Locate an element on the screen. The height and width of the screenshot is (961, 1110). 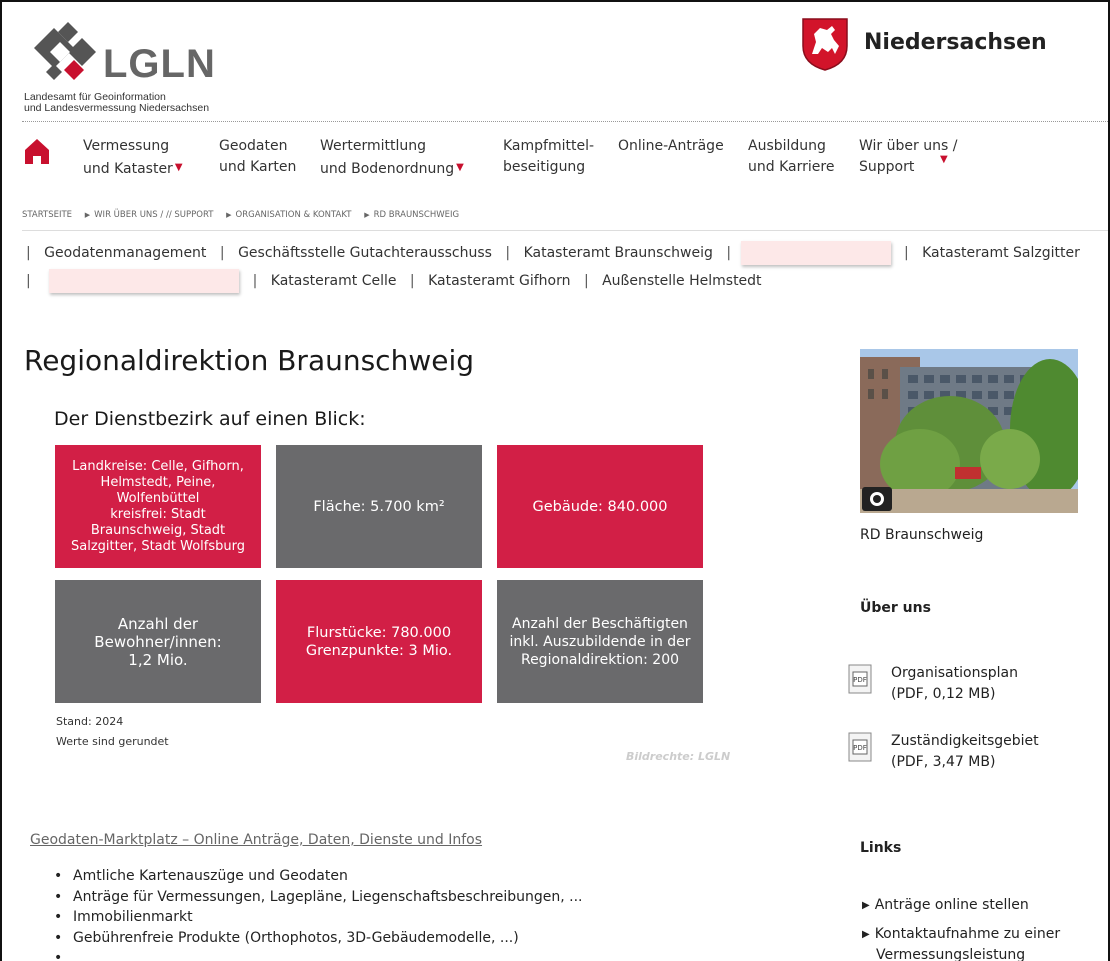
pdf-organisationsplan: Organisationsplan (PDF, 0,12 MB) is located at coordinates (954, 684).